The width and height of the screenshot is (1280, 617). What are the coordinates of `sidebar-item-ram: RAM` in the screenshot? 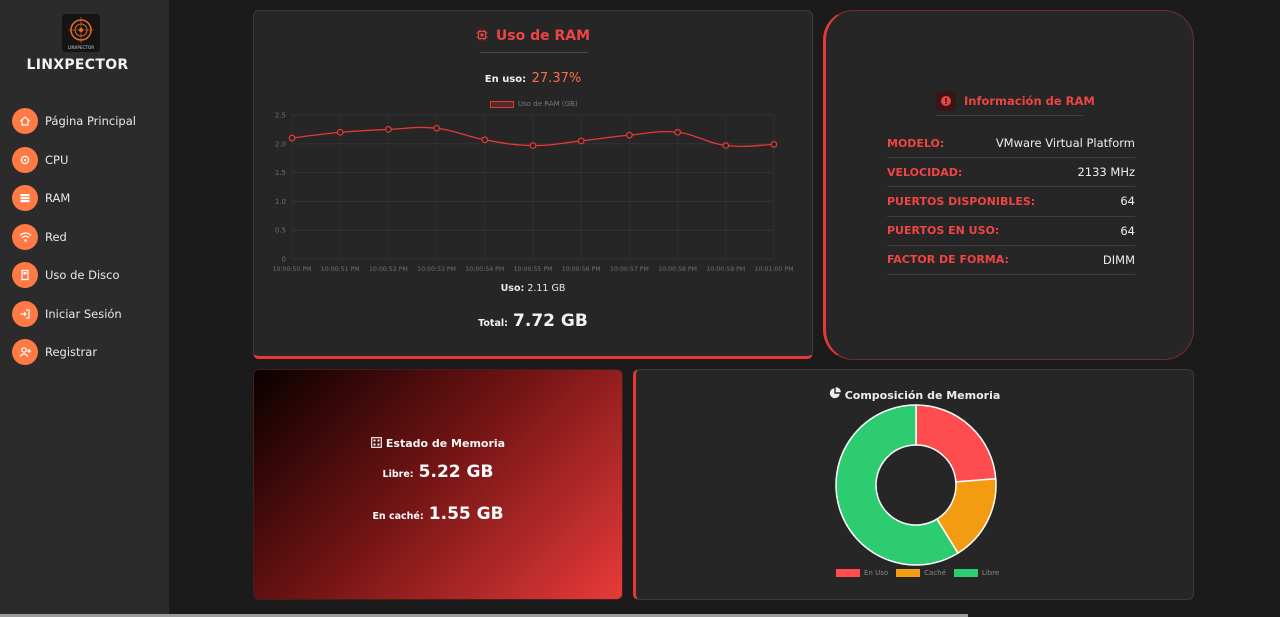 It's located at (74, 198).